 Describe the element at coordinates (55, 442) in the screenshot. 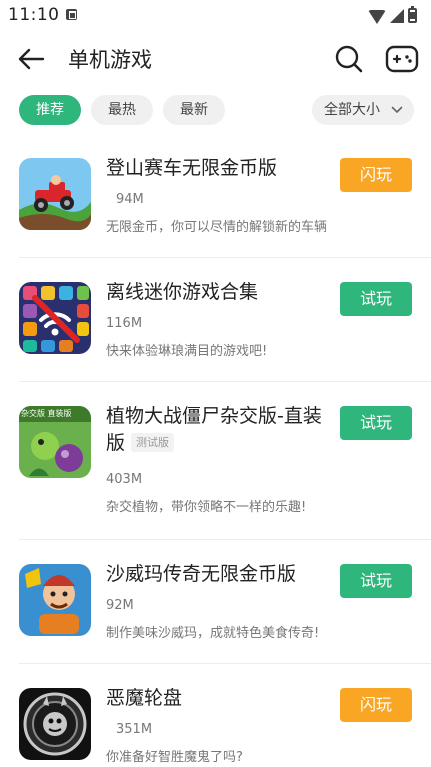

I see `pvz-hybrid-icon: 杂交版 直装版` at that location.